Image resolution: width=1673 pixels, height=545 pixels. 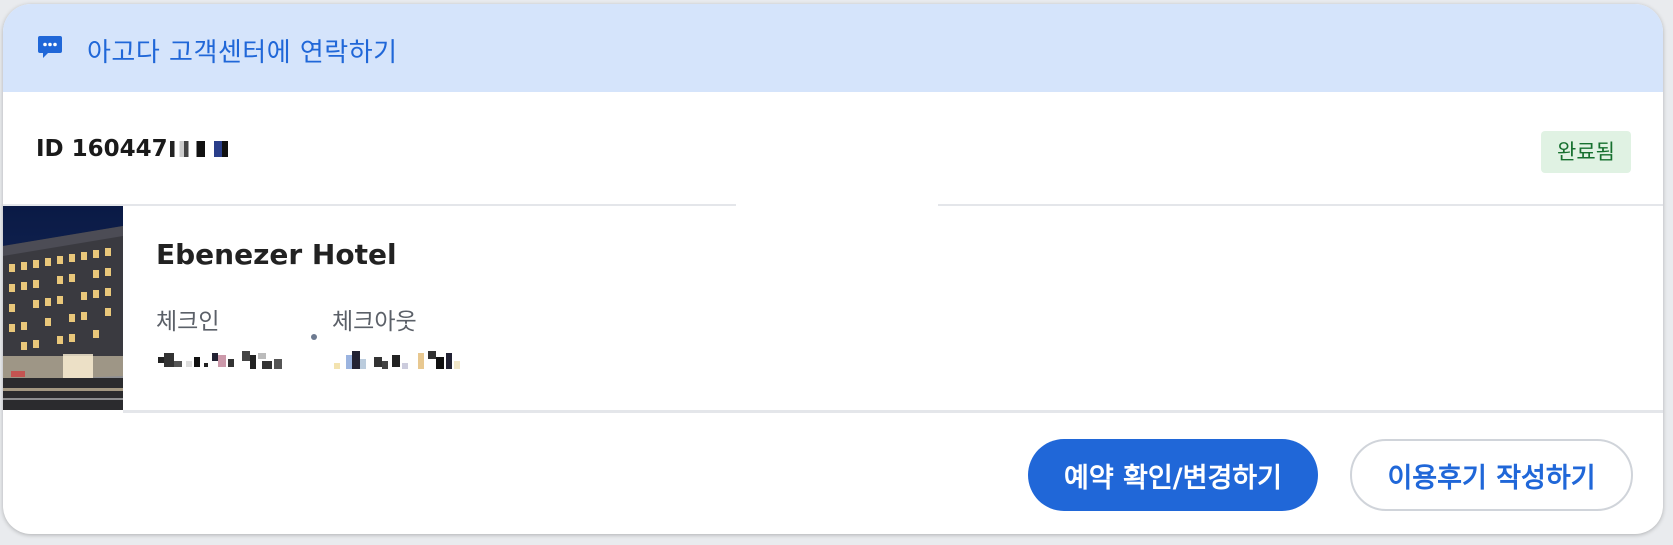 What do you see at coordinates (1173, 475) in the screenshot?
I see `manage-booking-button: 예약 확인/변경하기` at bounding box center [1173, 475].